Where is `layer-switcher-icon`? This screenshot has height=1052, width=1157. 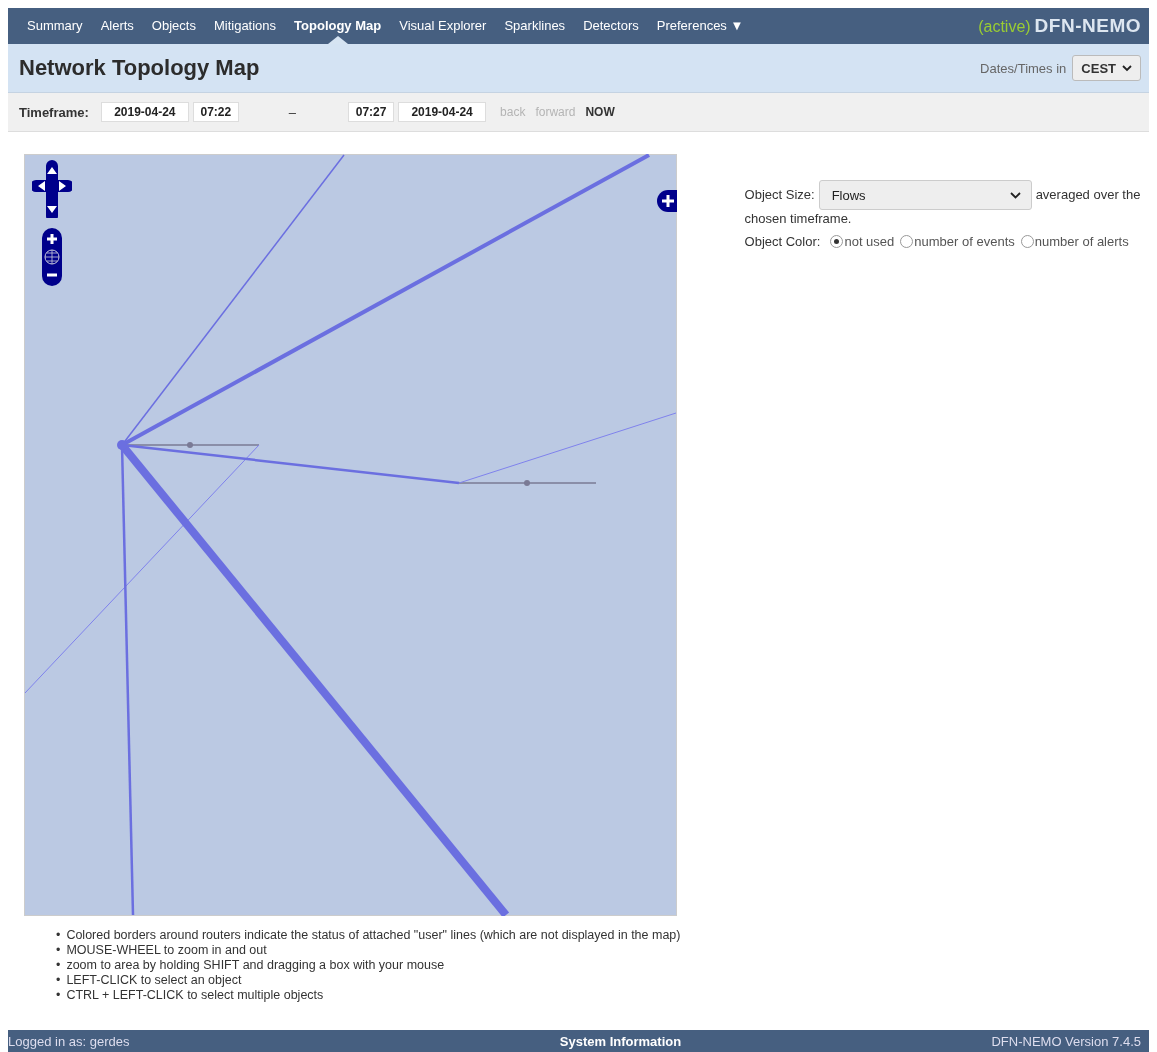 layer-switcher-icon is located at coordinates (667, 201).